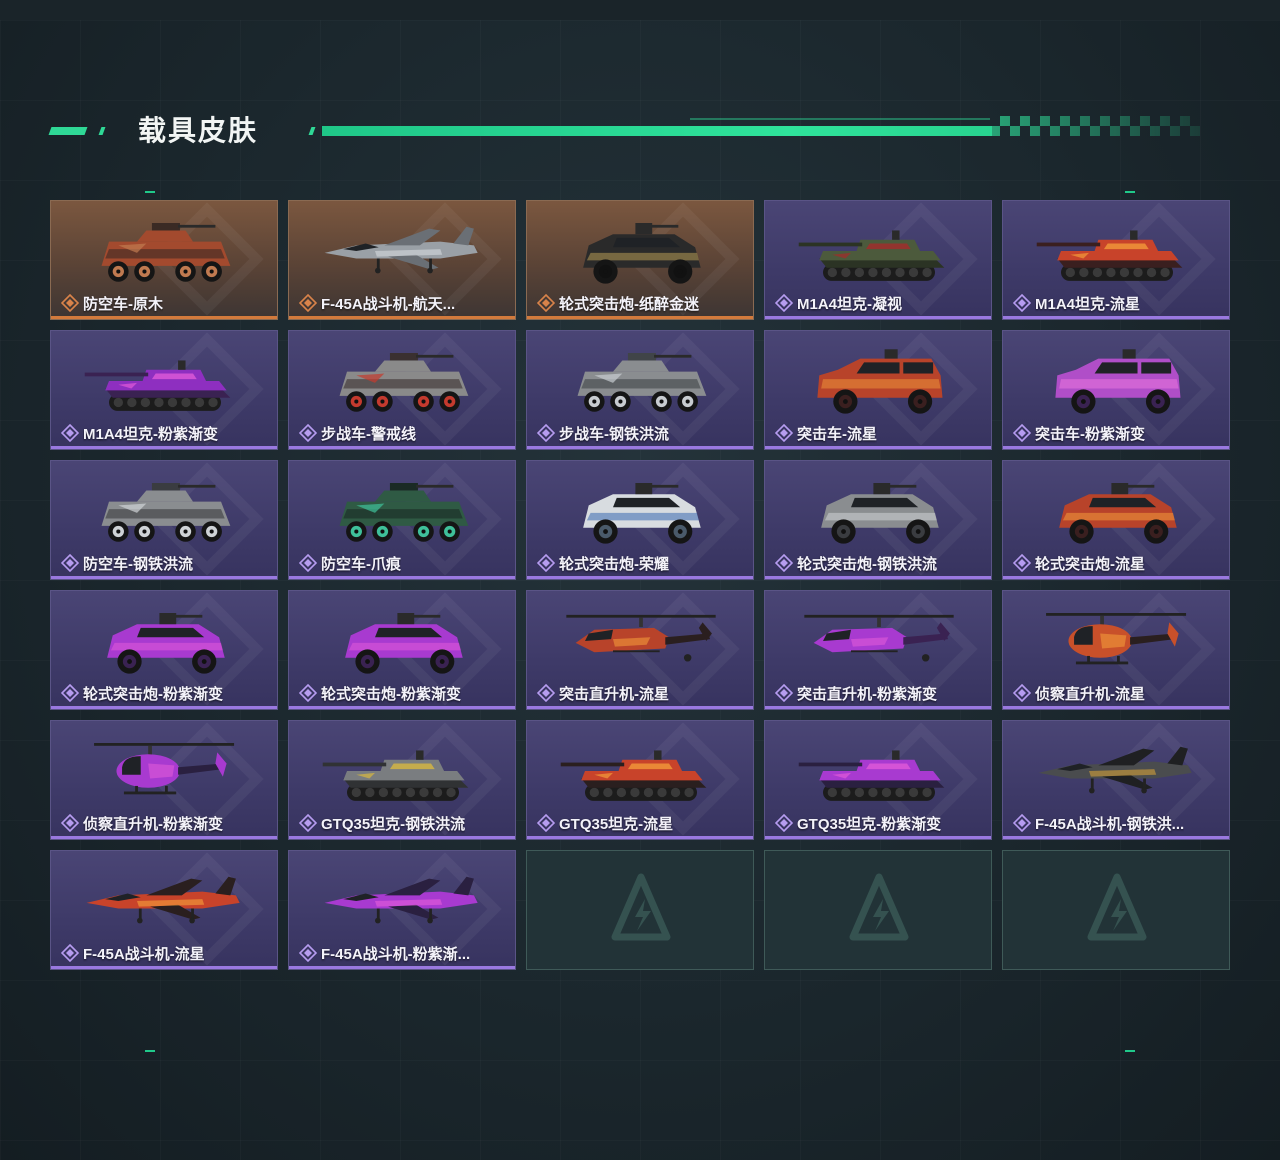 The width and height of the screenshot is (1280, 1160). I want to click on skin-label-row: F-45A战斗机-流星, so click(166, 953).